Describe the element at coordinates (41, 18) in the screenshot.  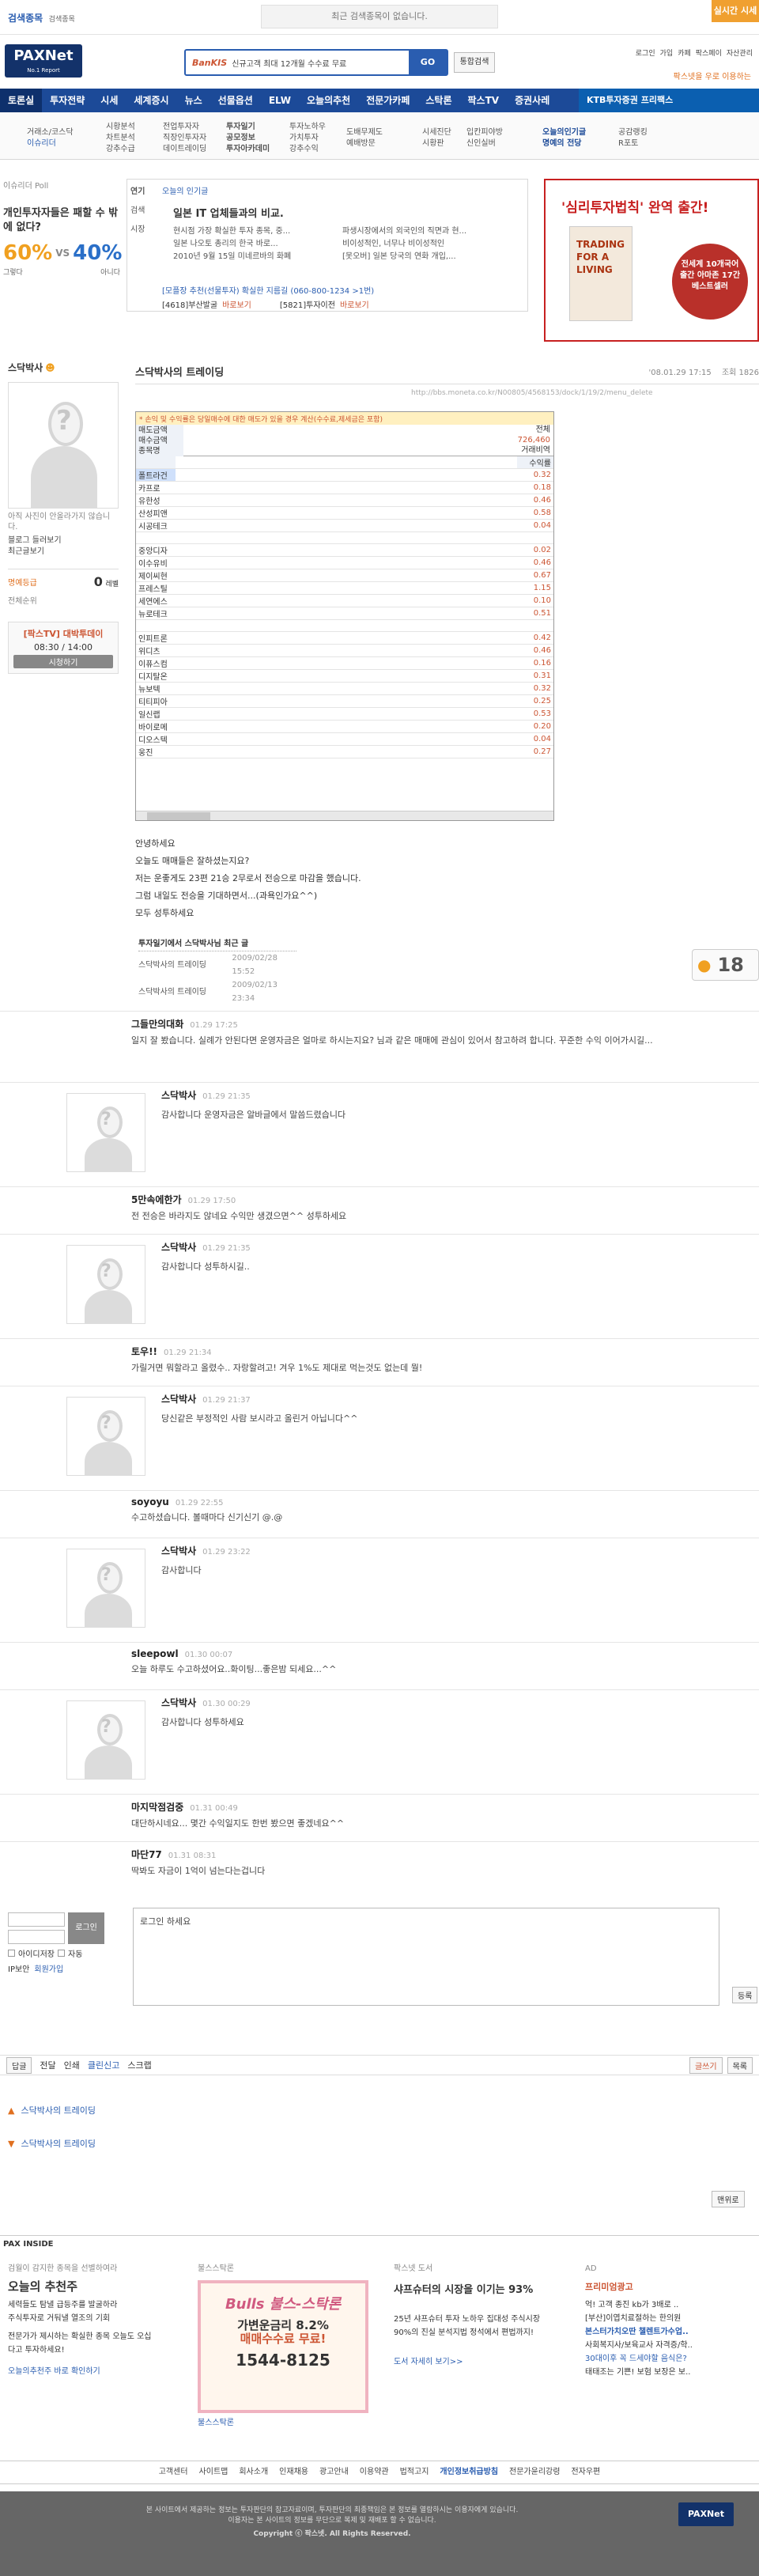
I see `recent-label: 검색종목 검색종목` at that location.